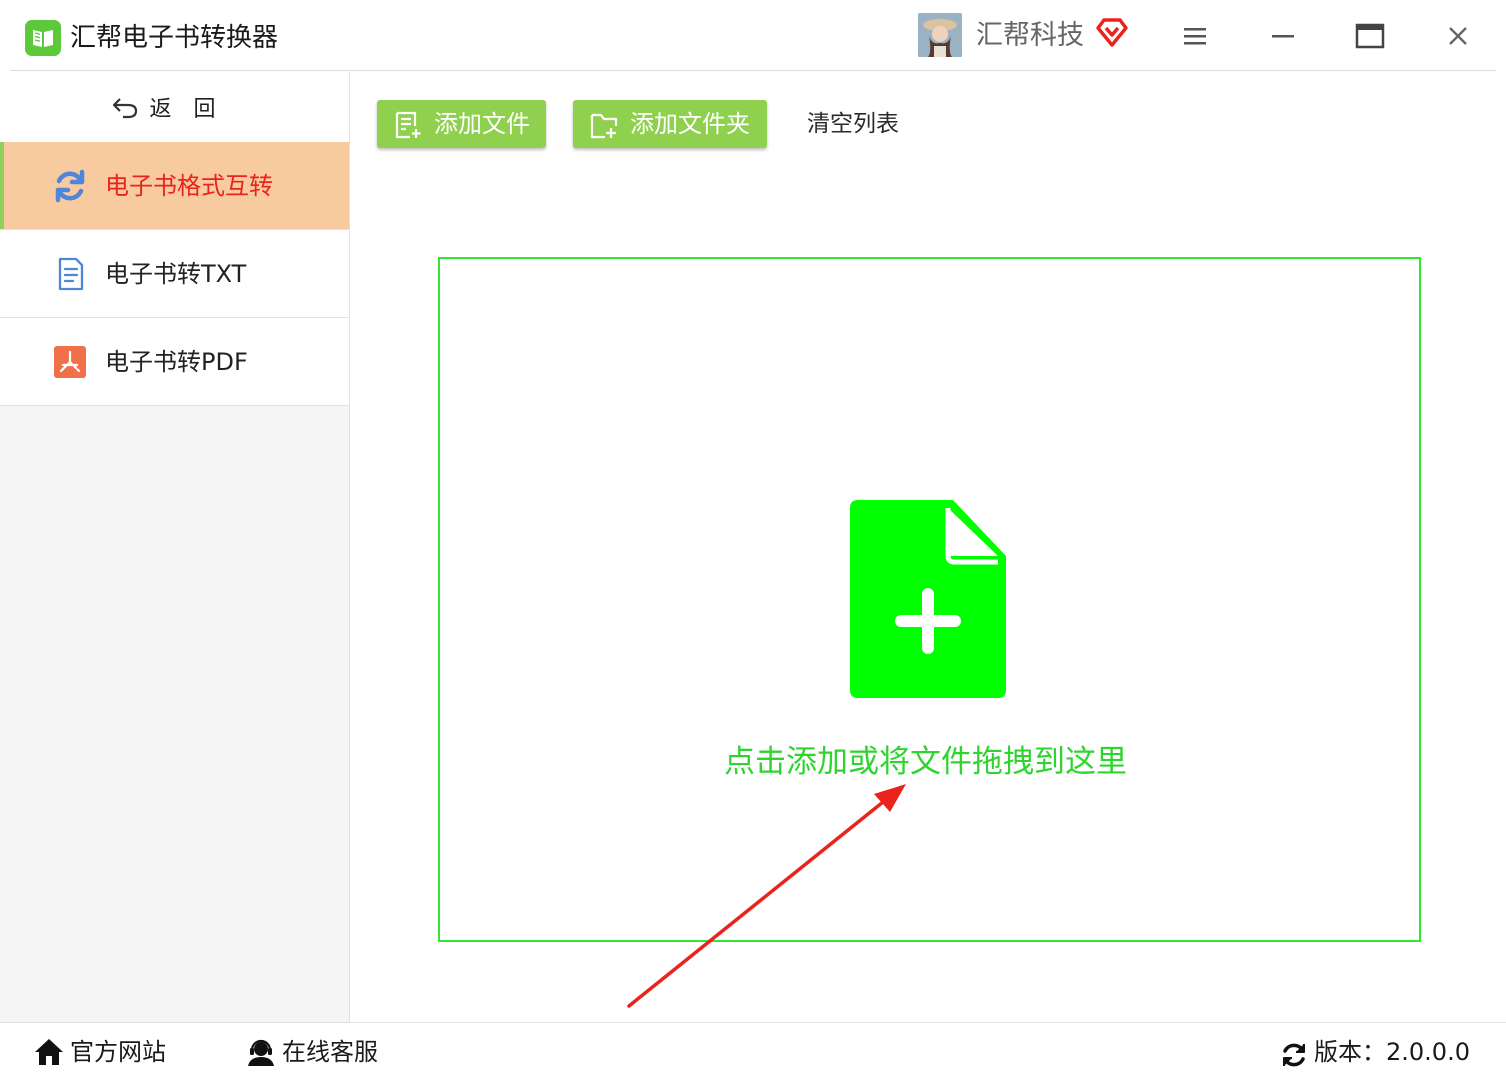 The height and width of the screenshot is (1080, 1506). What do you see at coordinates (43, 38) in the screenshot?
I see `app-logo-icon` at bounding box center [43, 38].